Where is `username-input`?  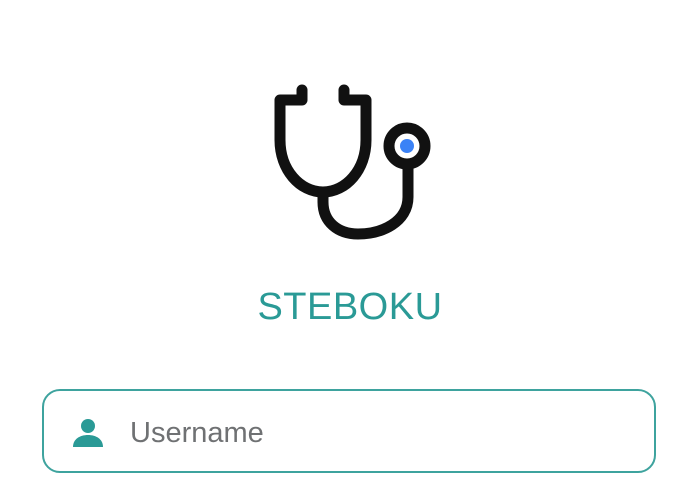 username-input is located at coordinates (380, 433).